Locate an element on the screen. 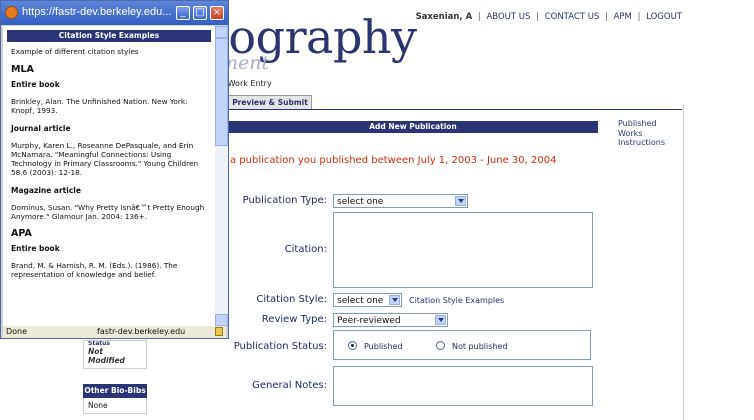  radio-published is located at coordinates (352, 345).